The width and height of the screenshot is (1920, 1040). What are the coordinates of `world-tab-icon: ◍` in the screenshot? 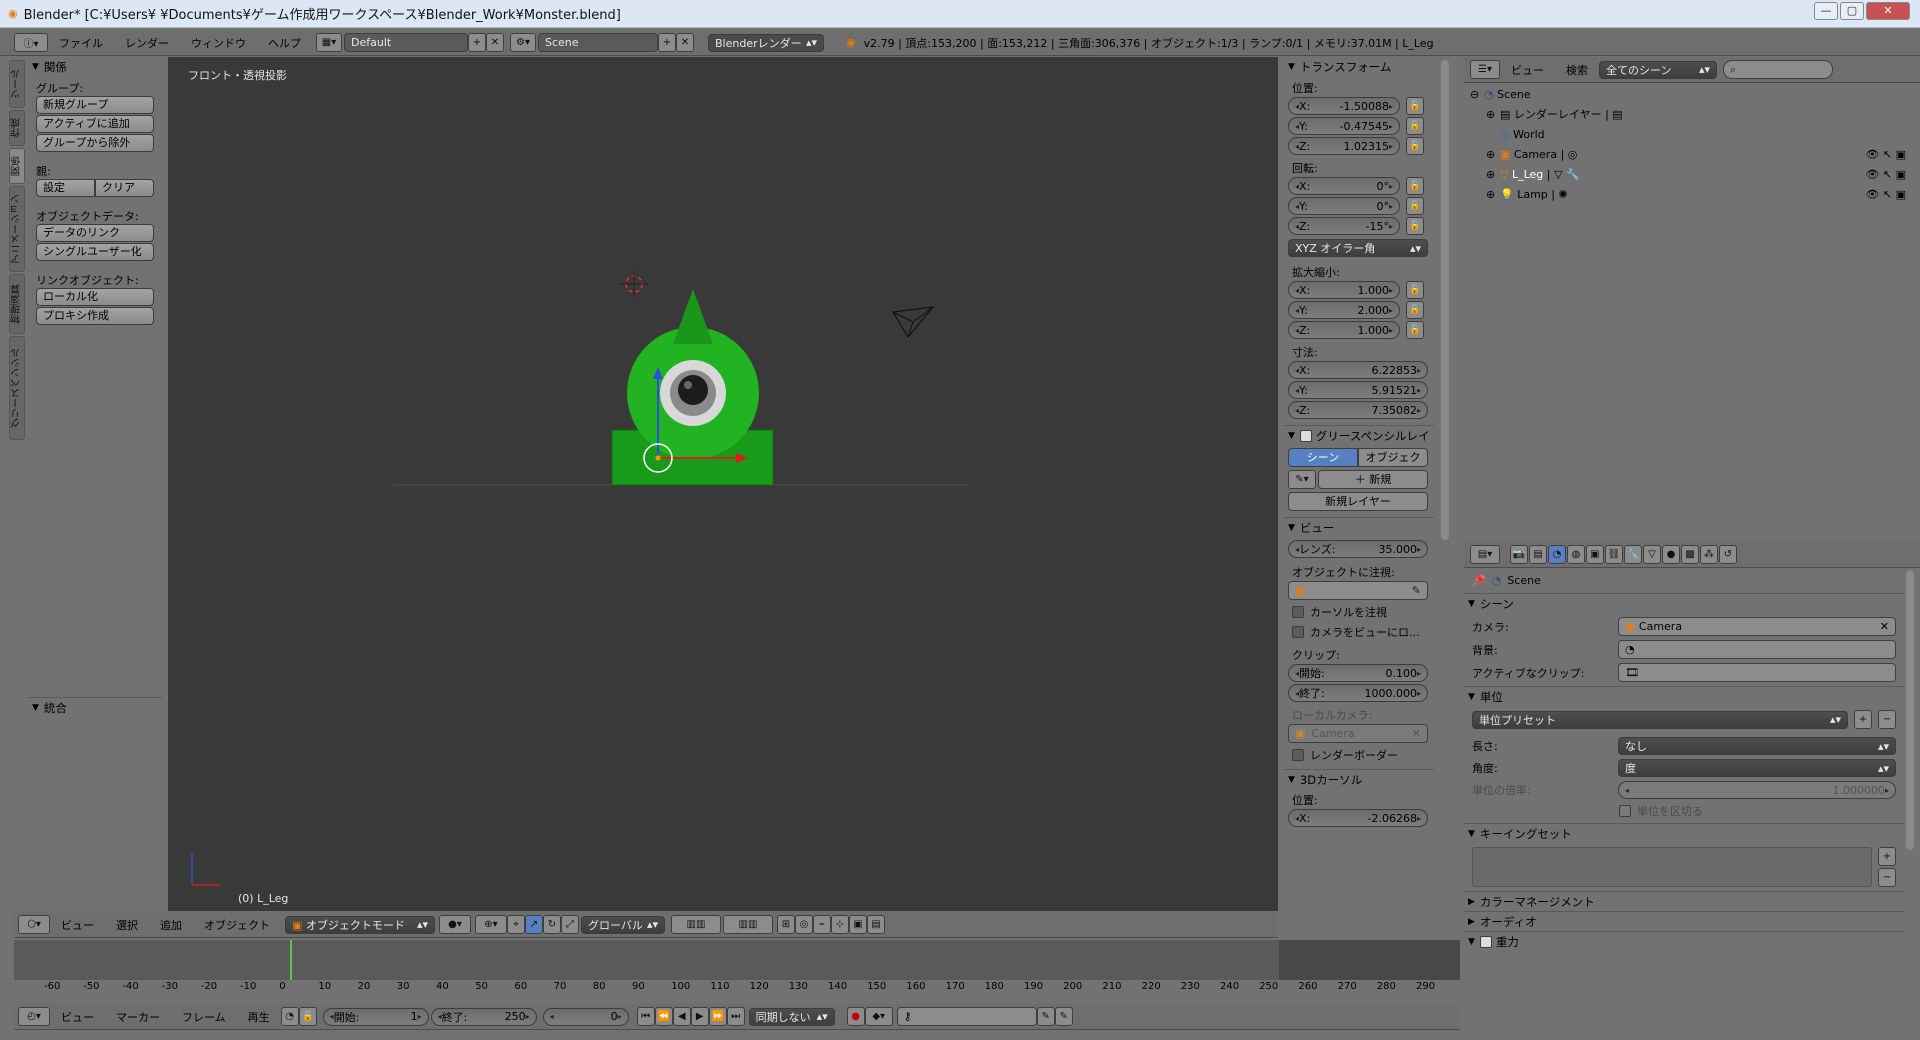 It's located at (1576, 554).